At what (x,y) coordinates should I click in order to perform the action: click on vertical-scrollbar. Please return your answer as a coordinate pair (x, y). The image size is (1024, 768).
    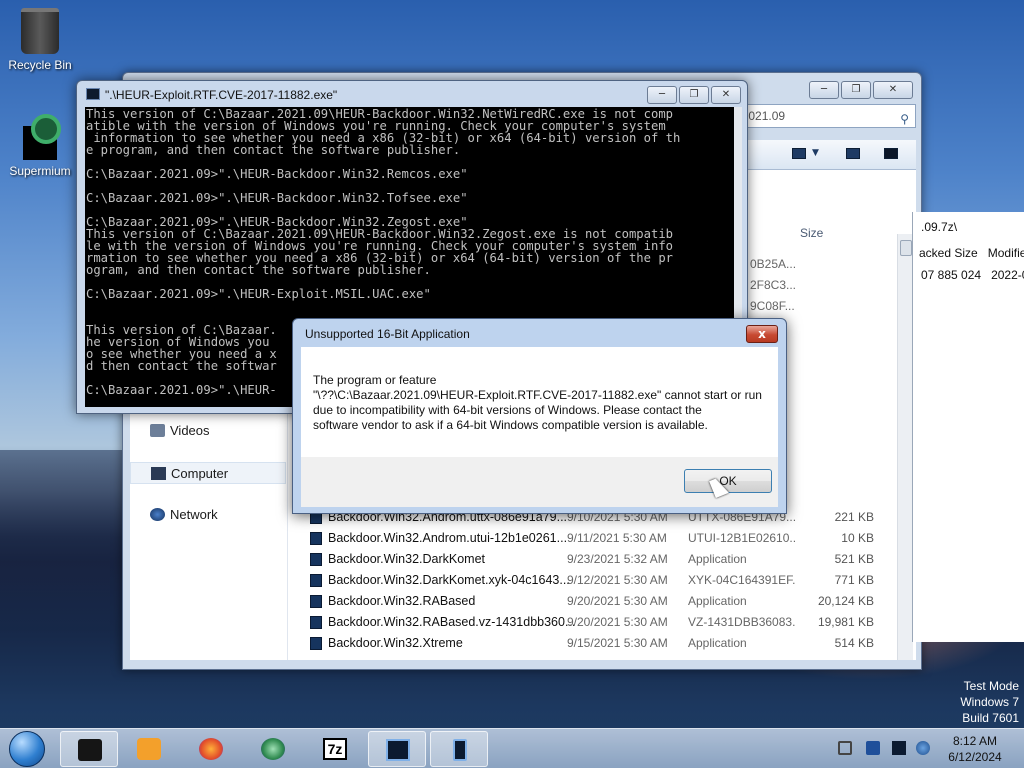
    Looking at the image, I should click on (905, 447).